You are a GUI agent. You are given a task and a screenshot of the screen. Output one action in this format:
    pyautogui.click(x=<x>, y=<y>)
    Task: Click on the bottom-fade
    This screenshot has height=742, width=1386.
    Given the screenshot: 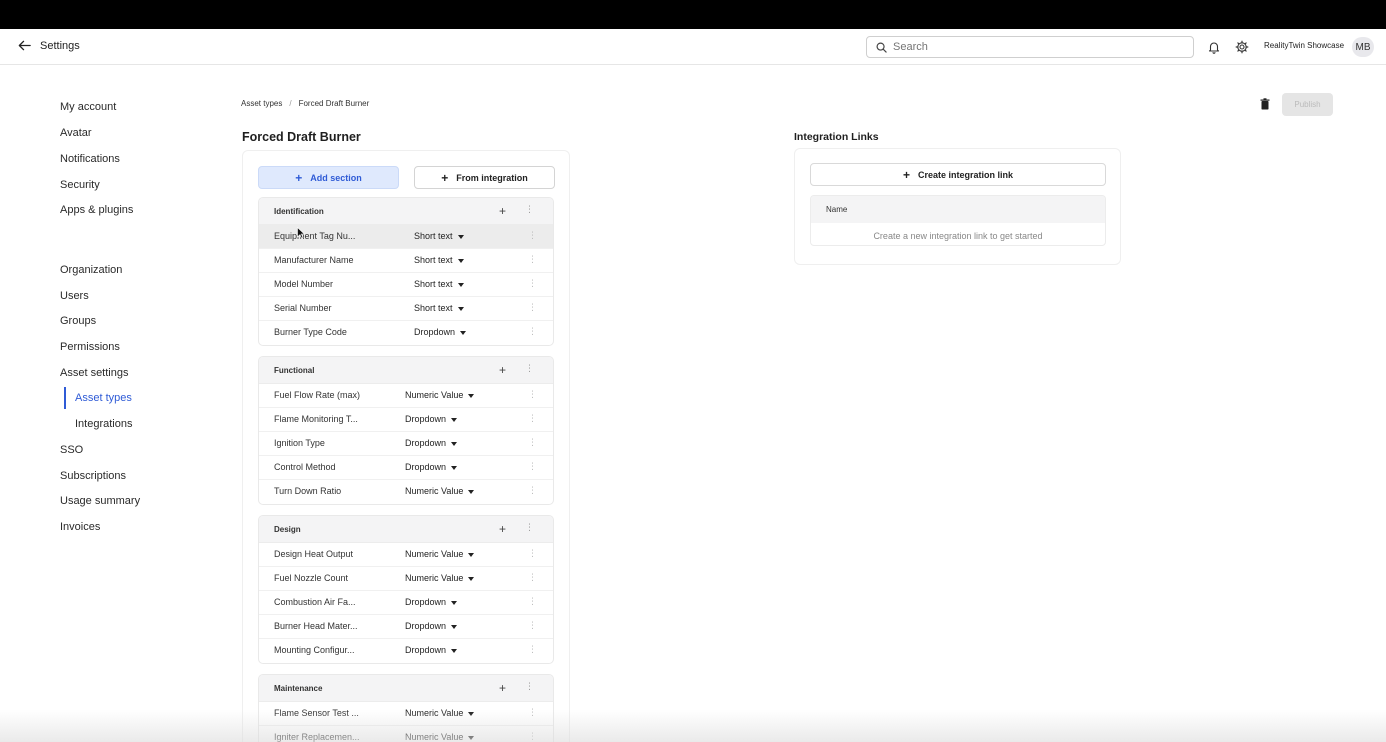 What is the action you would take?
    pyautogui.click(x=693, y=726)
    